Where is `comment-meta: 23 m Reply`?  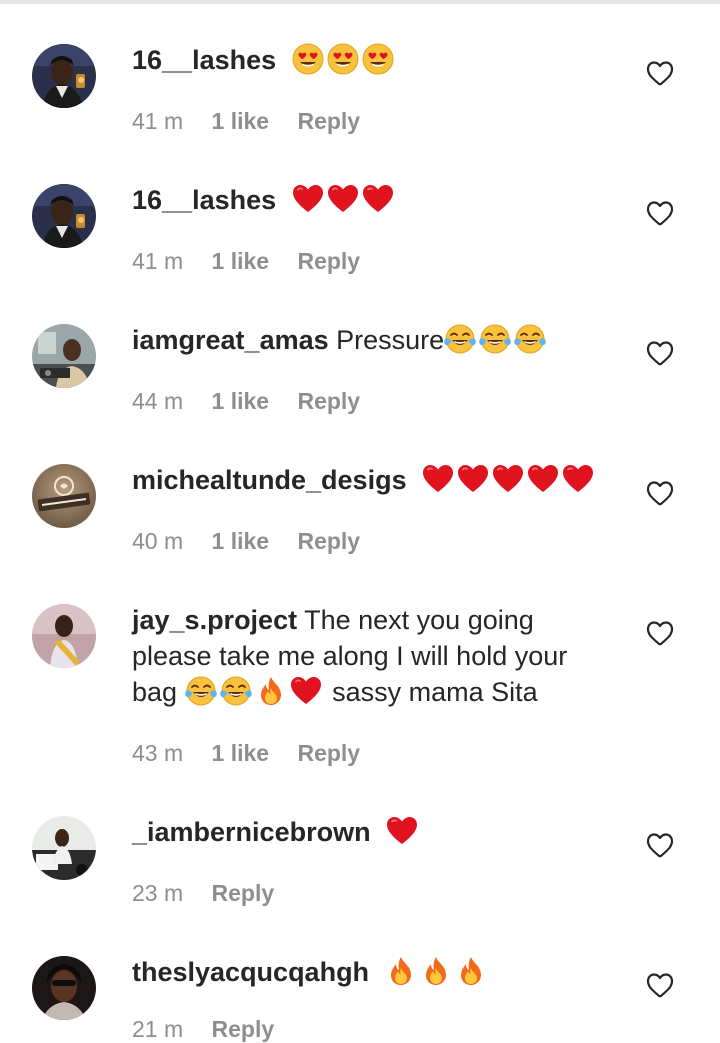
comment-meta: 23 m Reply is located at coordinates (214, 893).